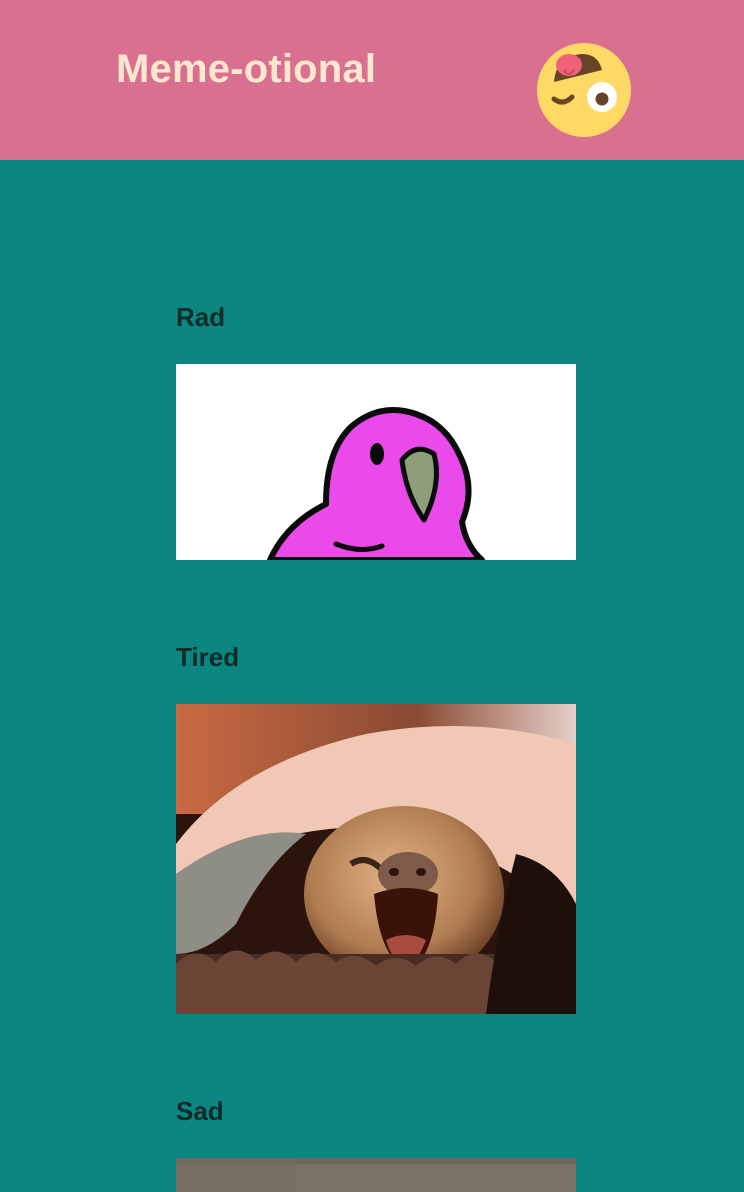 The height and width of the screenshot is (1192, 744). I want to click on section-heading-tired: Tired, so click(208, 657).